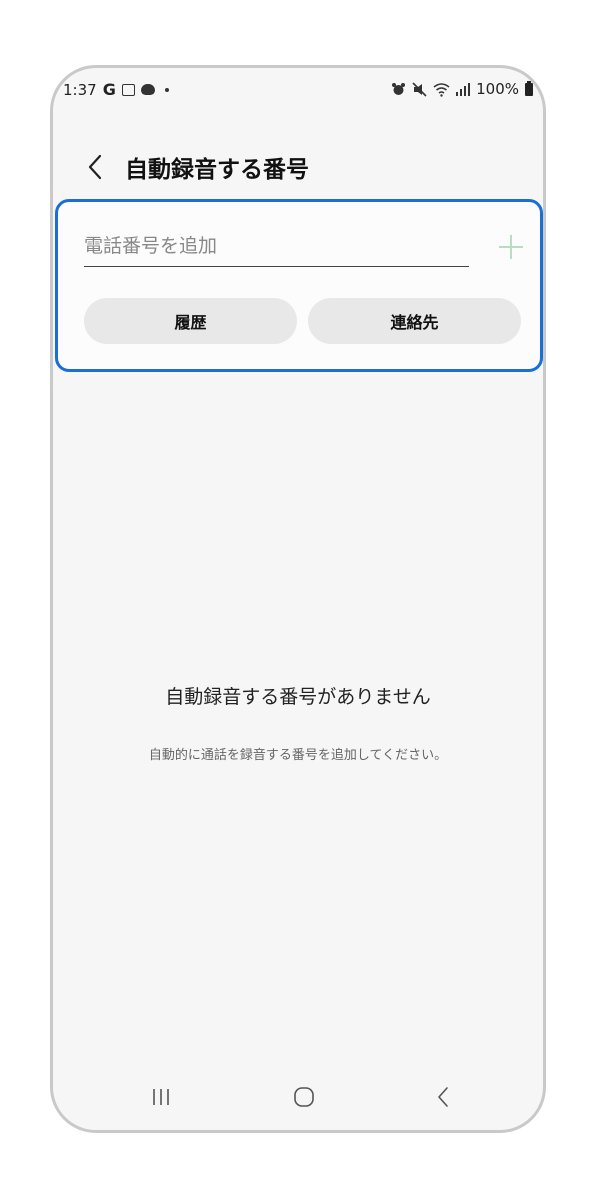 The image size is (600, 1200). What do you see at coordinates (399, 88) in the screenshot?
I see `alarm-icon` at bounding box center [399, 88].